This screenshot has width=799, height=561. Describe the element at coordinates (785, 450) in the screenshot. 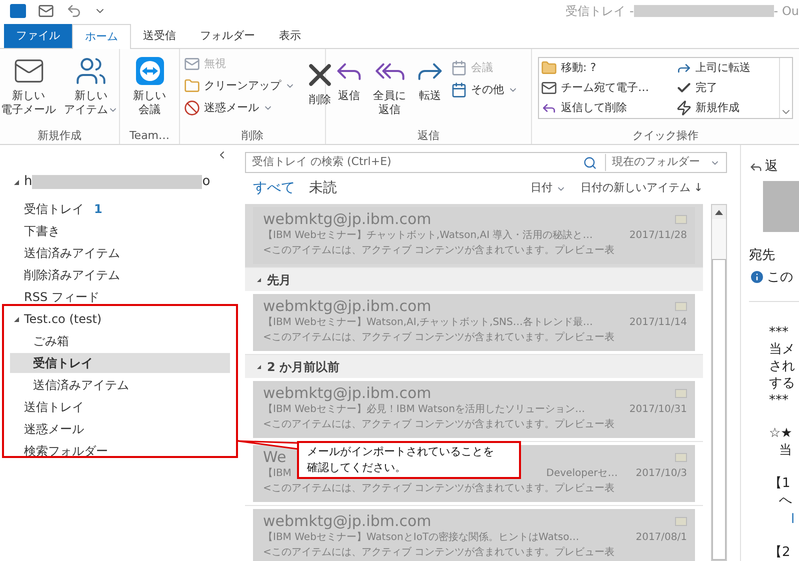

I see `body-text: 当` at that location.